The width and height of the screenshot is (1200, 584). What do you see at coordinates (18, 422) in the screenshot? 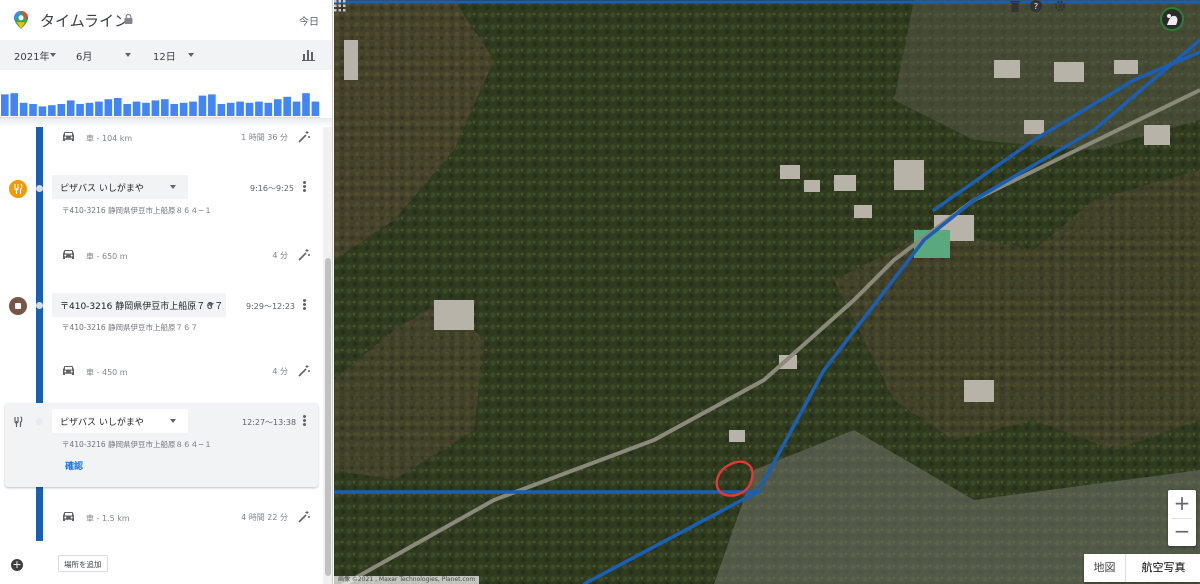
I see `restaurant-icon` at bounding box center [18, 422].